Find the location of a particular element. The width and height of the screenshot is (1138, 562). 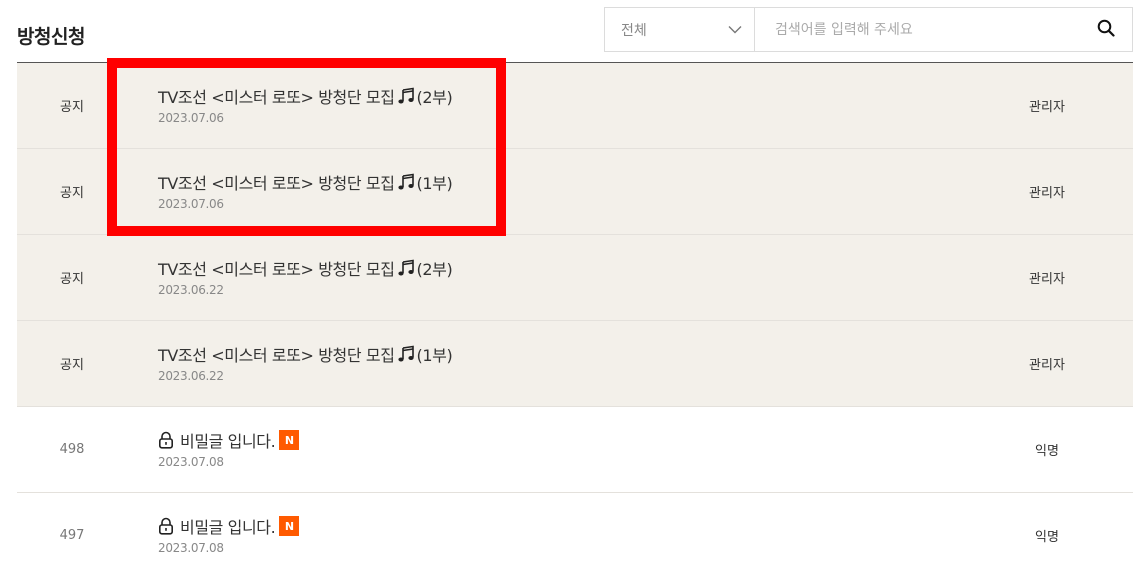

search-bar: 전체 is located at coordinates (868, 29).